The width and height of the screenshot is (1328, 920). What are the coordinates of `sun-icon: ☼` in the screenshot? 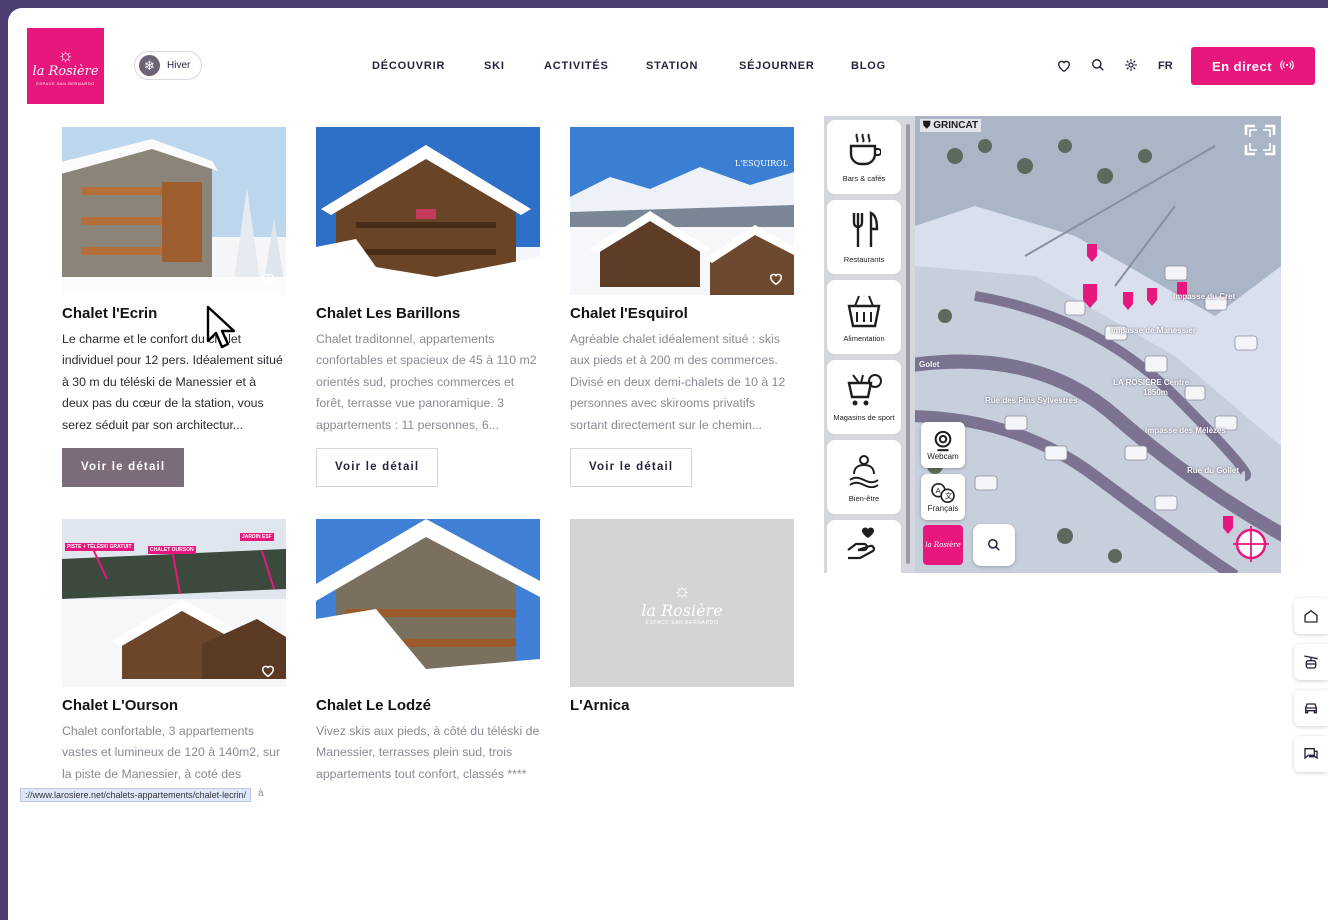 It's located at (65, 55).